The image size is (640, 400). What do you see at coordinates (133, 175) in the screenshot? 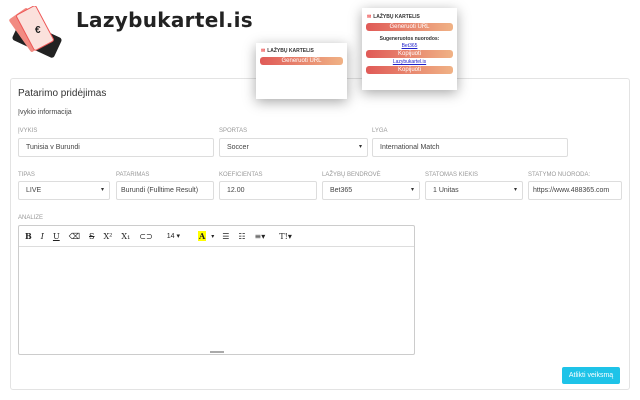
I see `tip-label: PATARIMAS` at bounding box center [133, 175].